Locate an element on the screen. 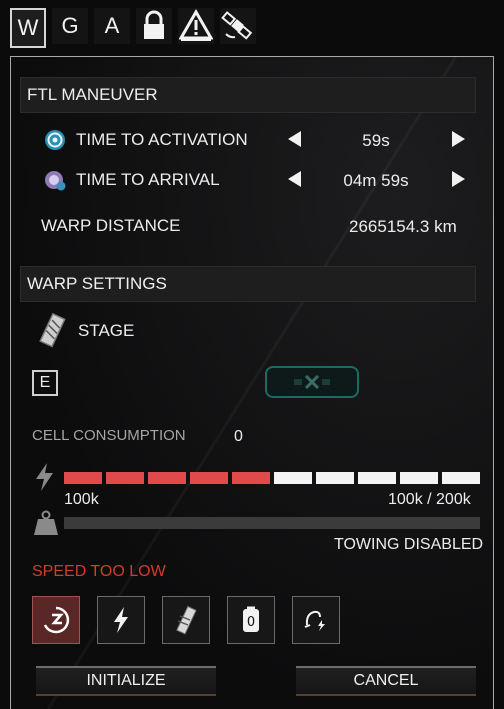 The width and height of the screenshot is (504, 709). warp-distance-value: 2665154.3 km is located at coordinates (403, 226).